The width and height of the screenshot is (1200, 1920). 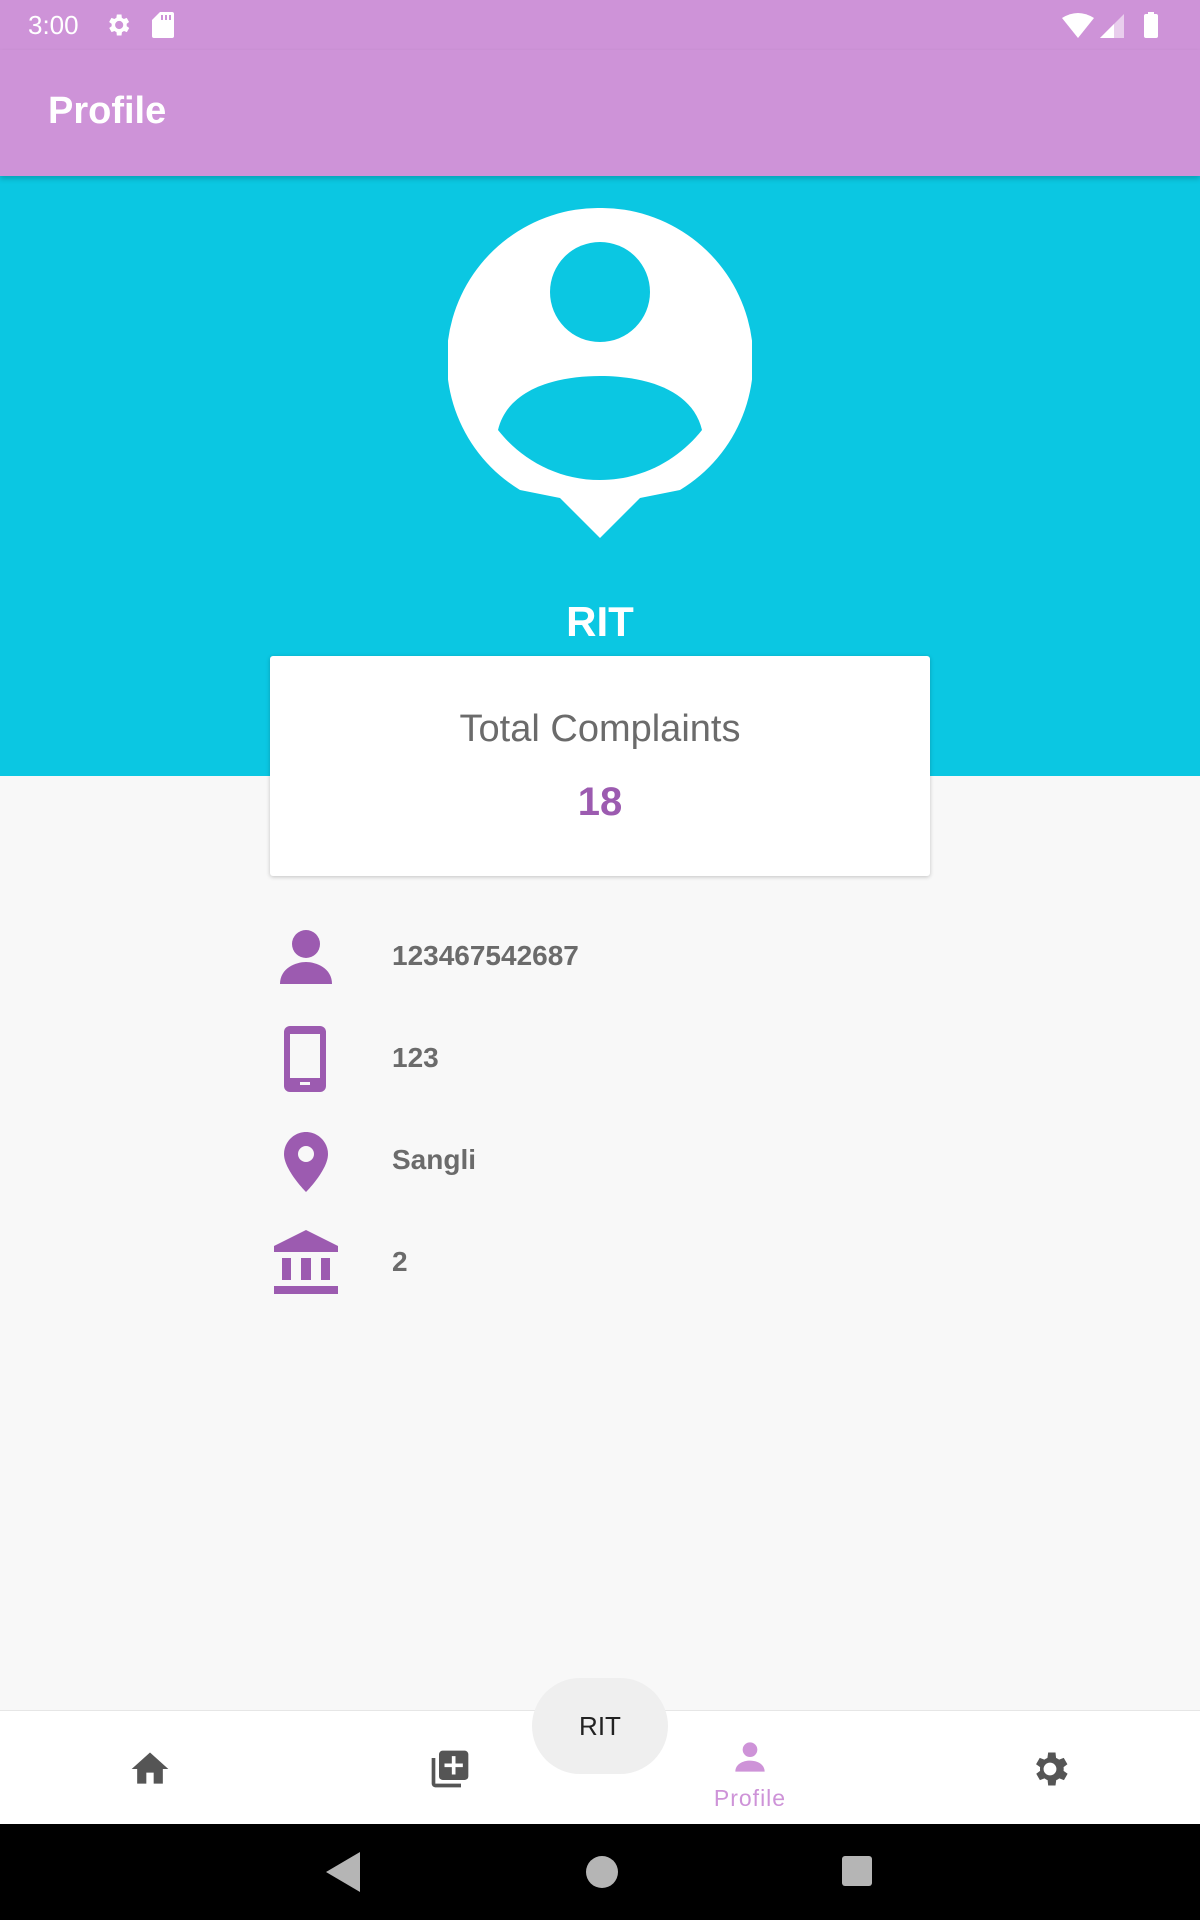 What do you see at coordinates (450, 1769) in the screenshot?
I see `add-library-icon` at bounding box center [450, 1769].